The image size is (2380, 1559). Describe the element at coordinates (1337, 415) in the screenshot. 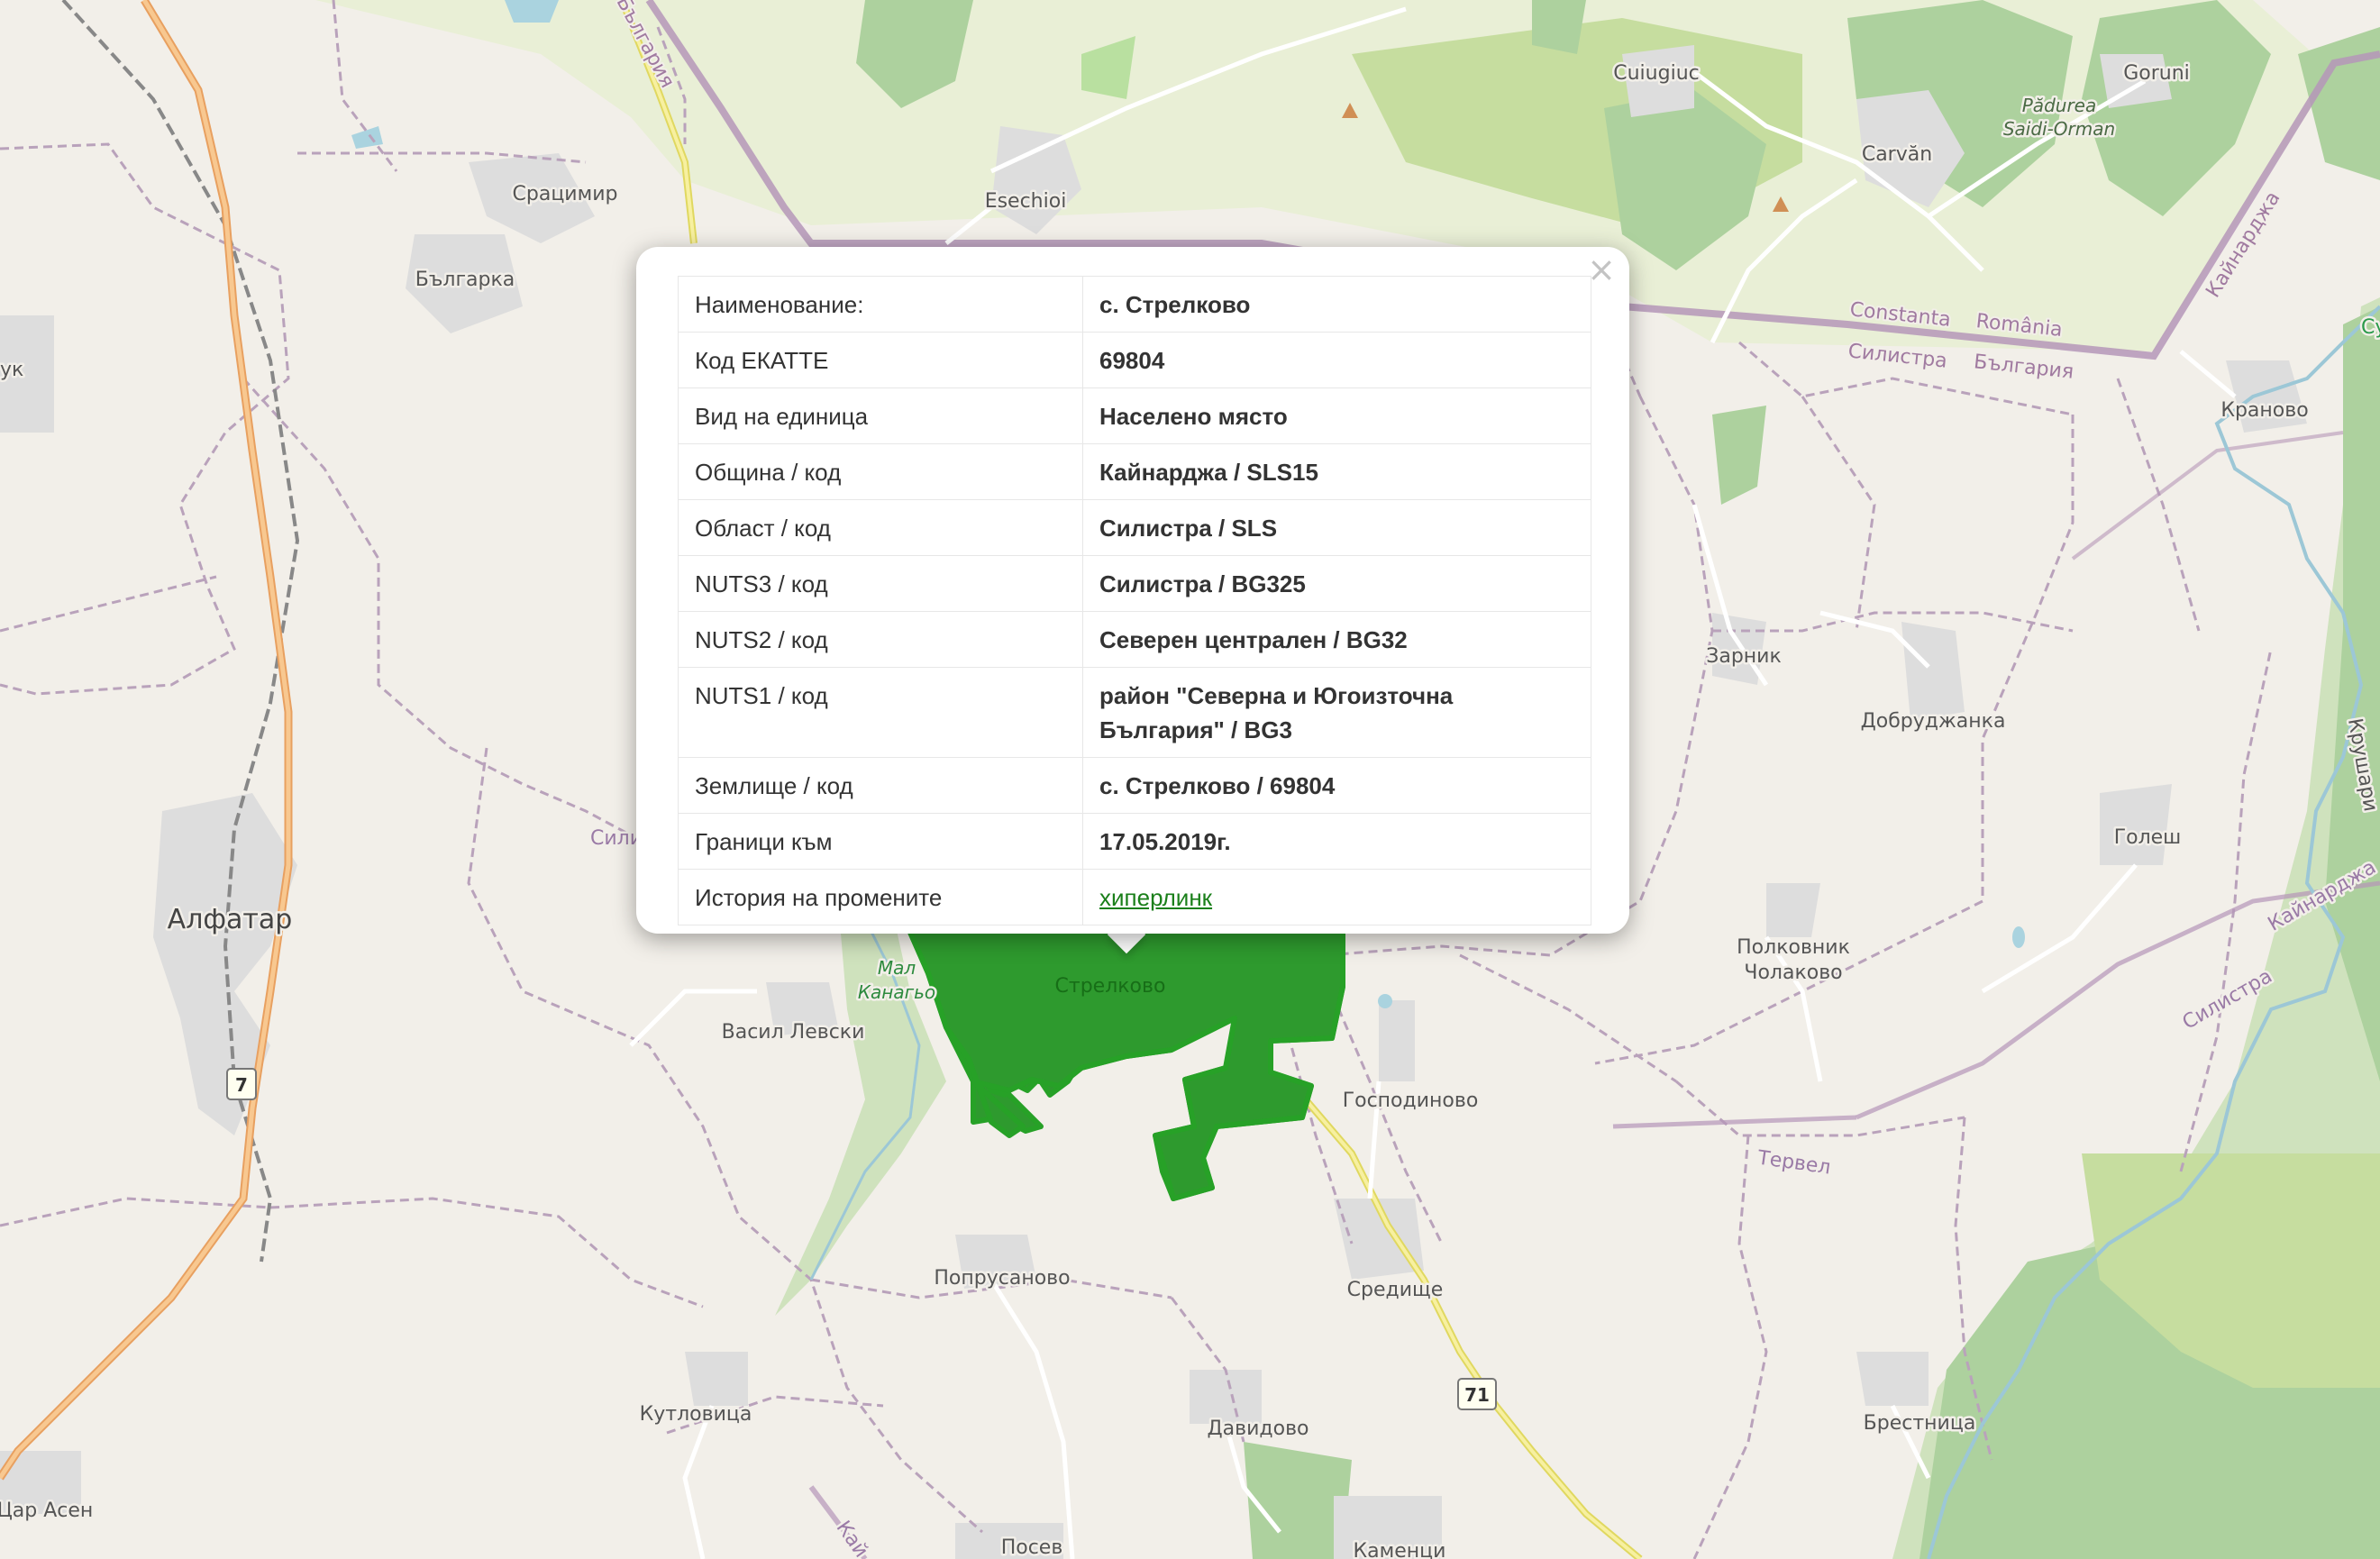

I see `row-value: Населено място` at that location.